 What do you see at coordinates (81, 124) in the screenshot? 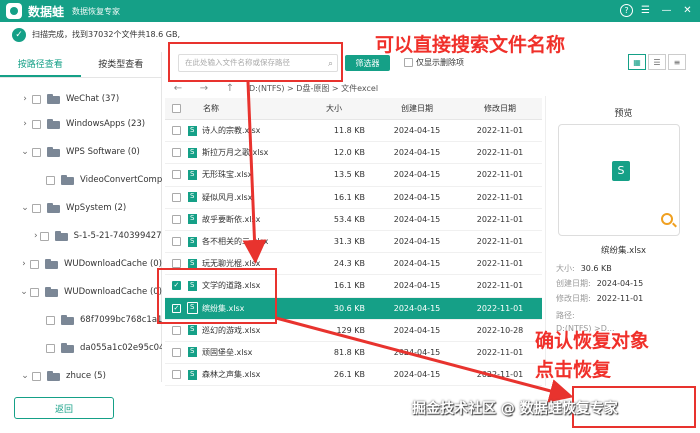
I see `sidebar-item-windowsapps: › WindowsApps (23)` at bounding box center [81, 124].